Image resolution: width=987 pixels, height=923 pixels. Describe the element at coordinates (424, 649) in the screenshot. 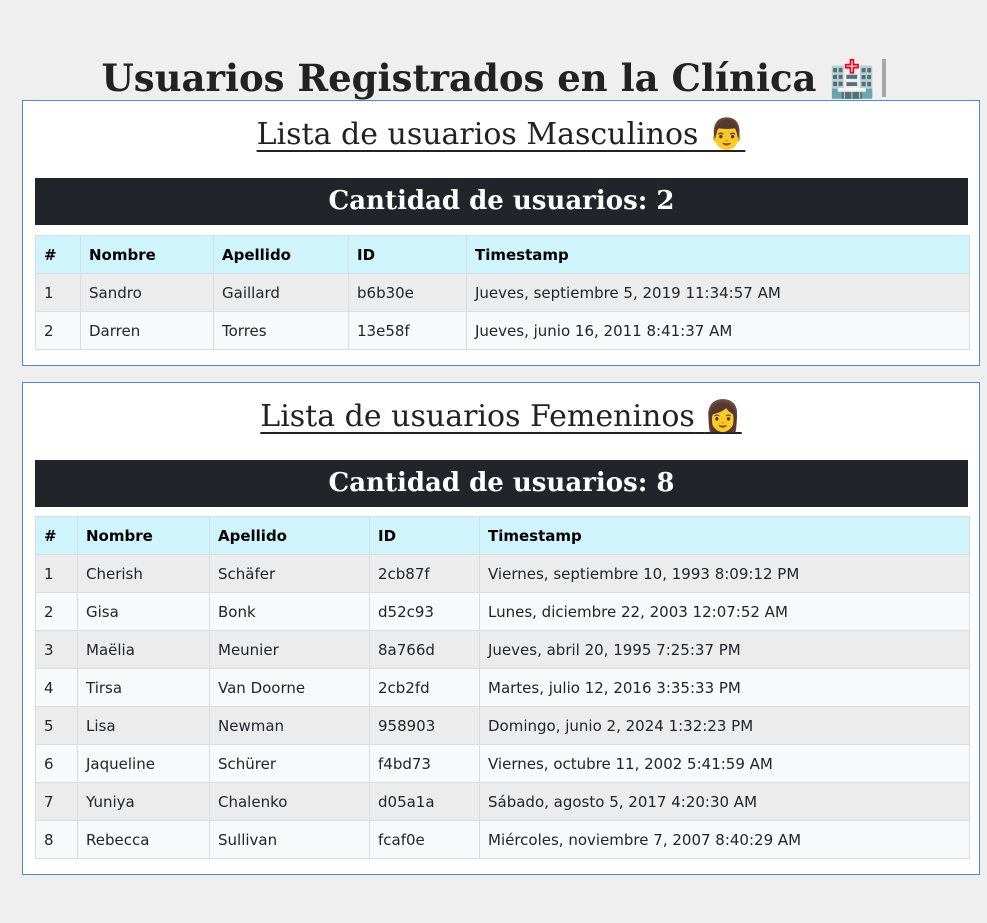

I see `cell-id: 8a766d` at that location.